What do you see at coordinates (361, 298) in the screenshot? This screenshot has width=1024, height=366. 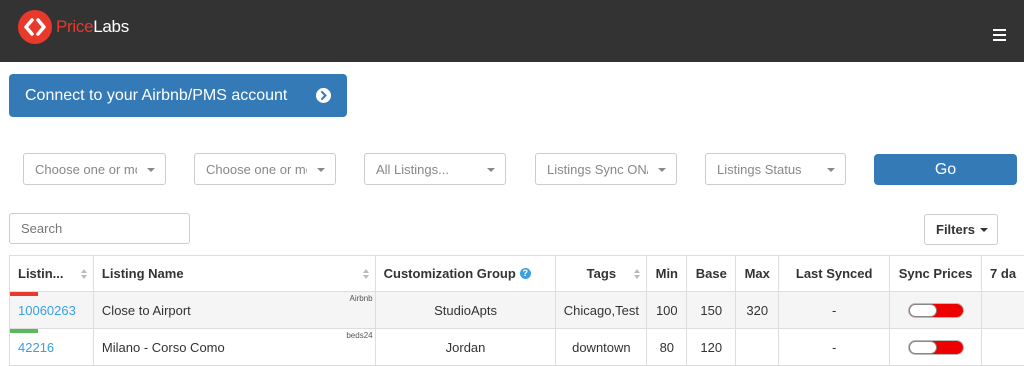 I see `listing-source: Airbnb` at bounding box center [361, 298].